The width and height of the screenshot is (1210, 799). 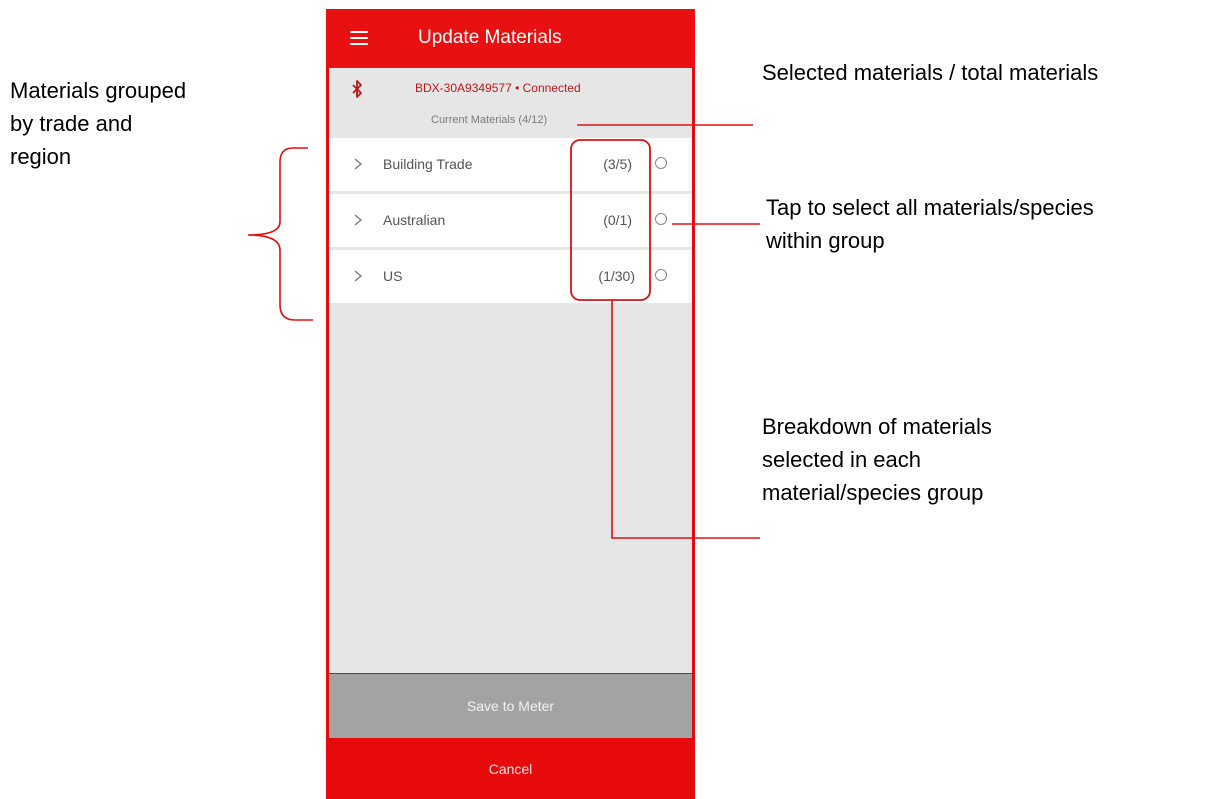 What do you see at coordinates (825, 240) in the screenshot?
I see `annotation-line: within group` at bounding box center [825, 240].